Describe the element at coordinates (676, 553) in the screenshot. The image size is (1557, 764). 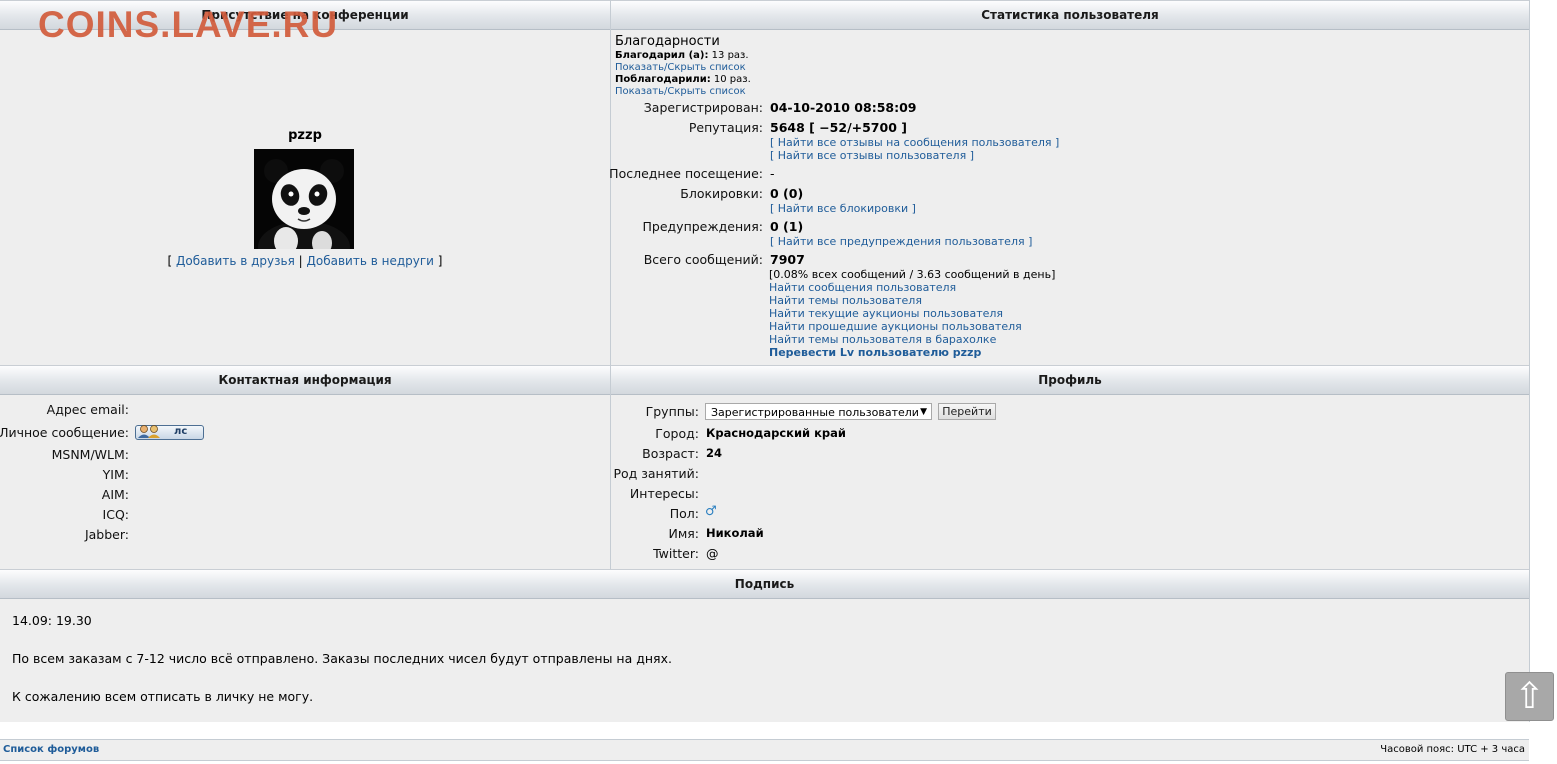
I see `twitter-label: Twitter:` at that location.